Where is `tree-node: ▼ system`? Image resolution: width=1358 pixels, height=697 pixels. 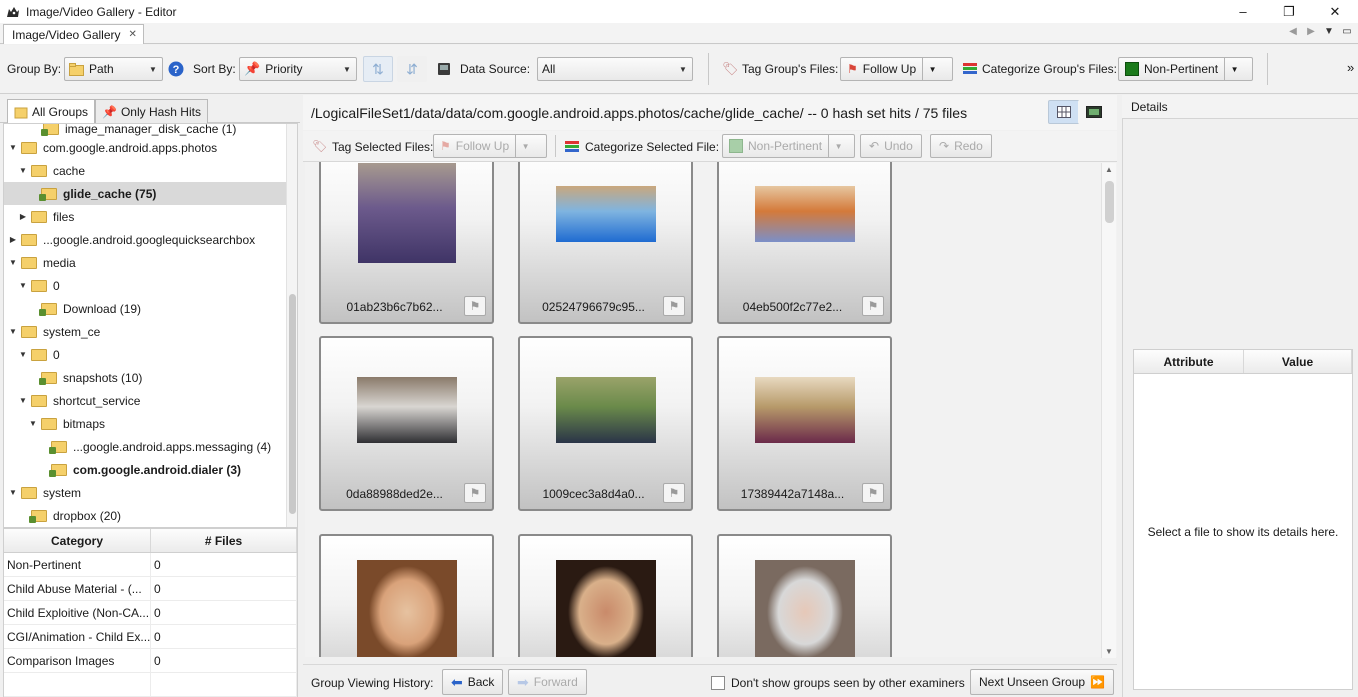
tree-node: ▼ system is located at coordinates (145, 492).